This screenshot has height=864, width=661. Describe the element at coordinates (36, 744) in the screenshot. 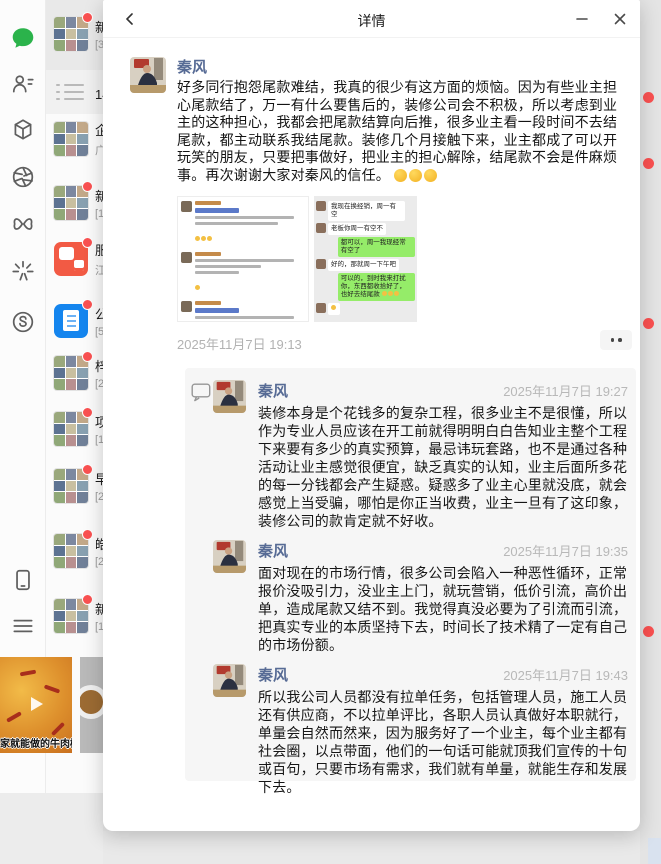

I see `video-caption: 家就能做的牛肉椒麻` at that location.